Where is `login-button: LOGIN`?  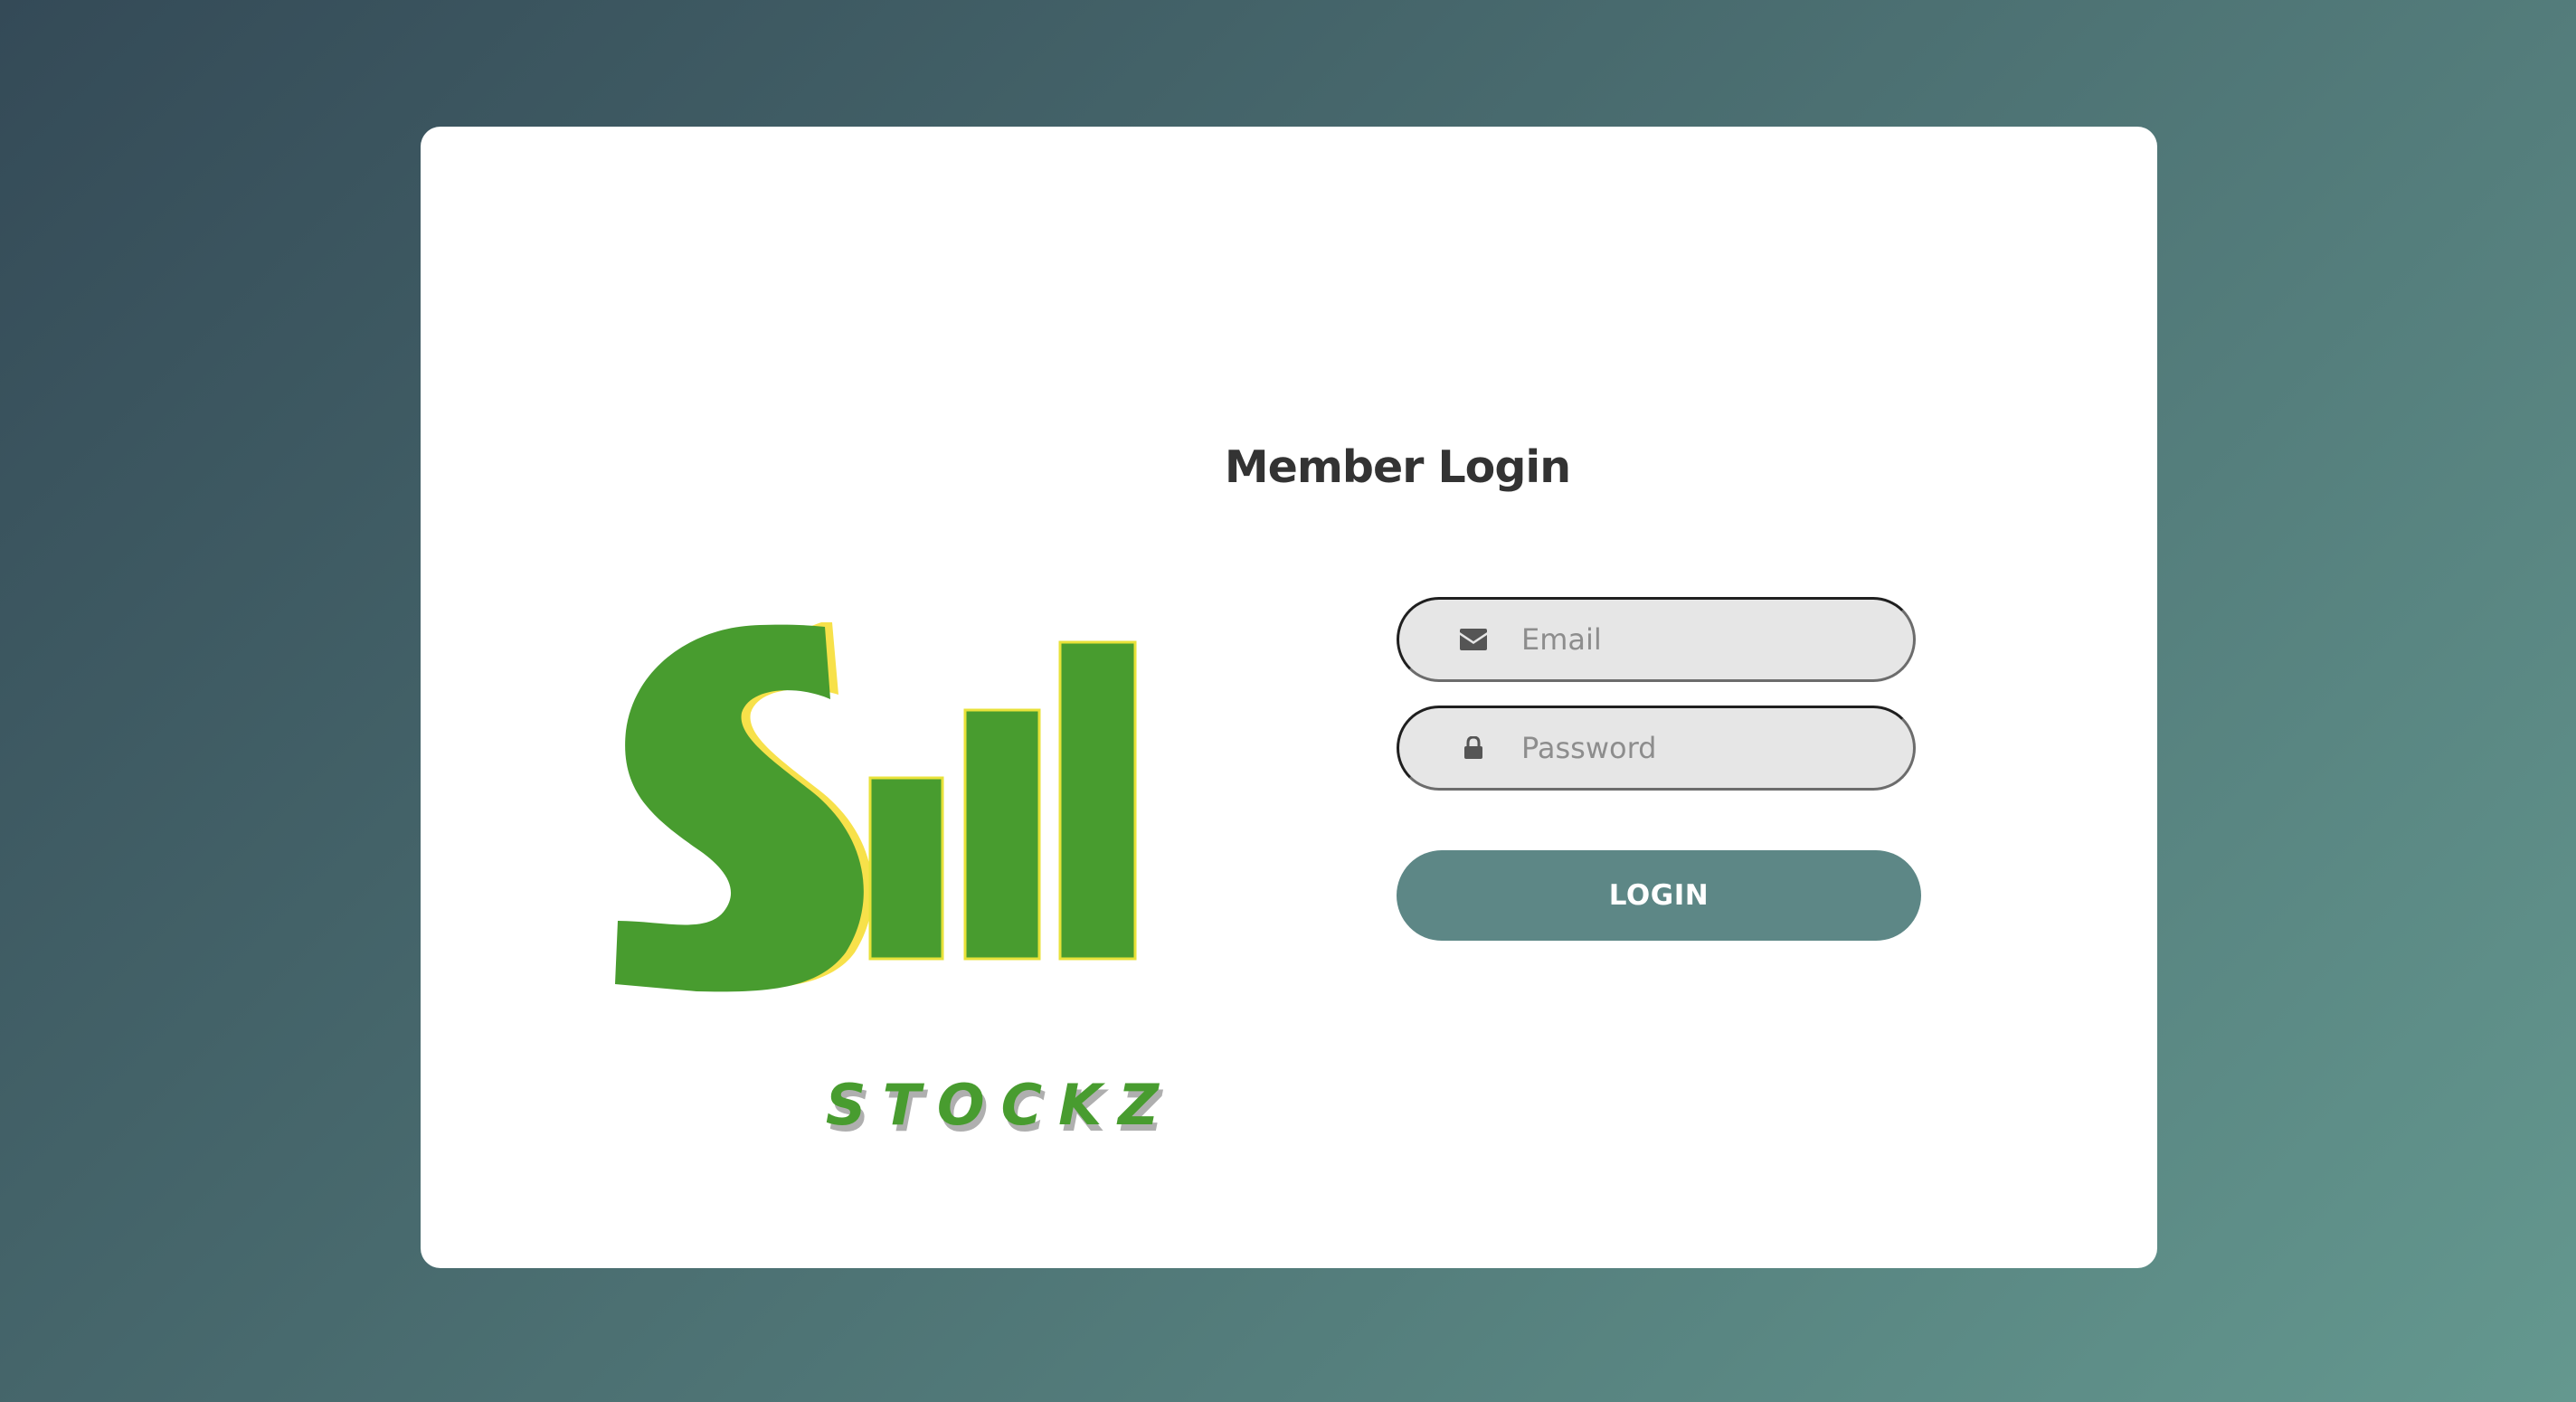
login-button: LOGIN is located at coordinates (1659, 895).